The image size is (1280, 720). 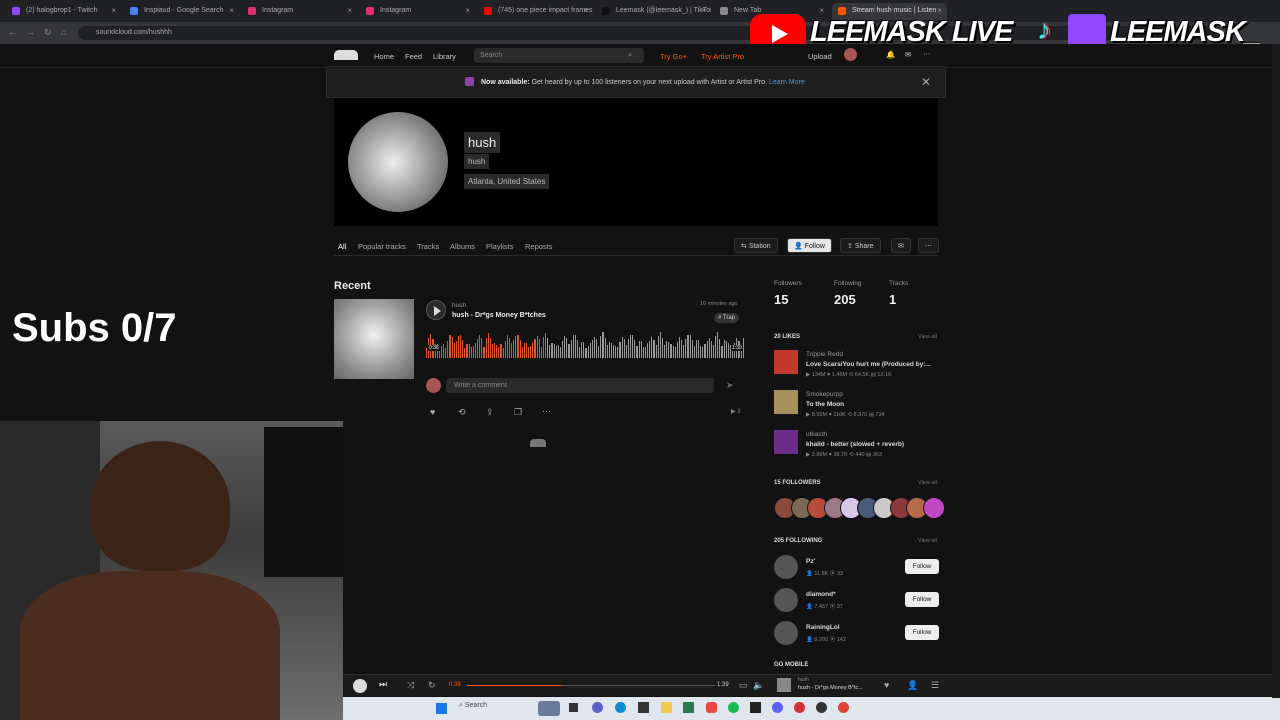 What do you see at coordinates (845, 299) in the screenshot?
I see `following-count: 205` at bounding box center [845, 299].